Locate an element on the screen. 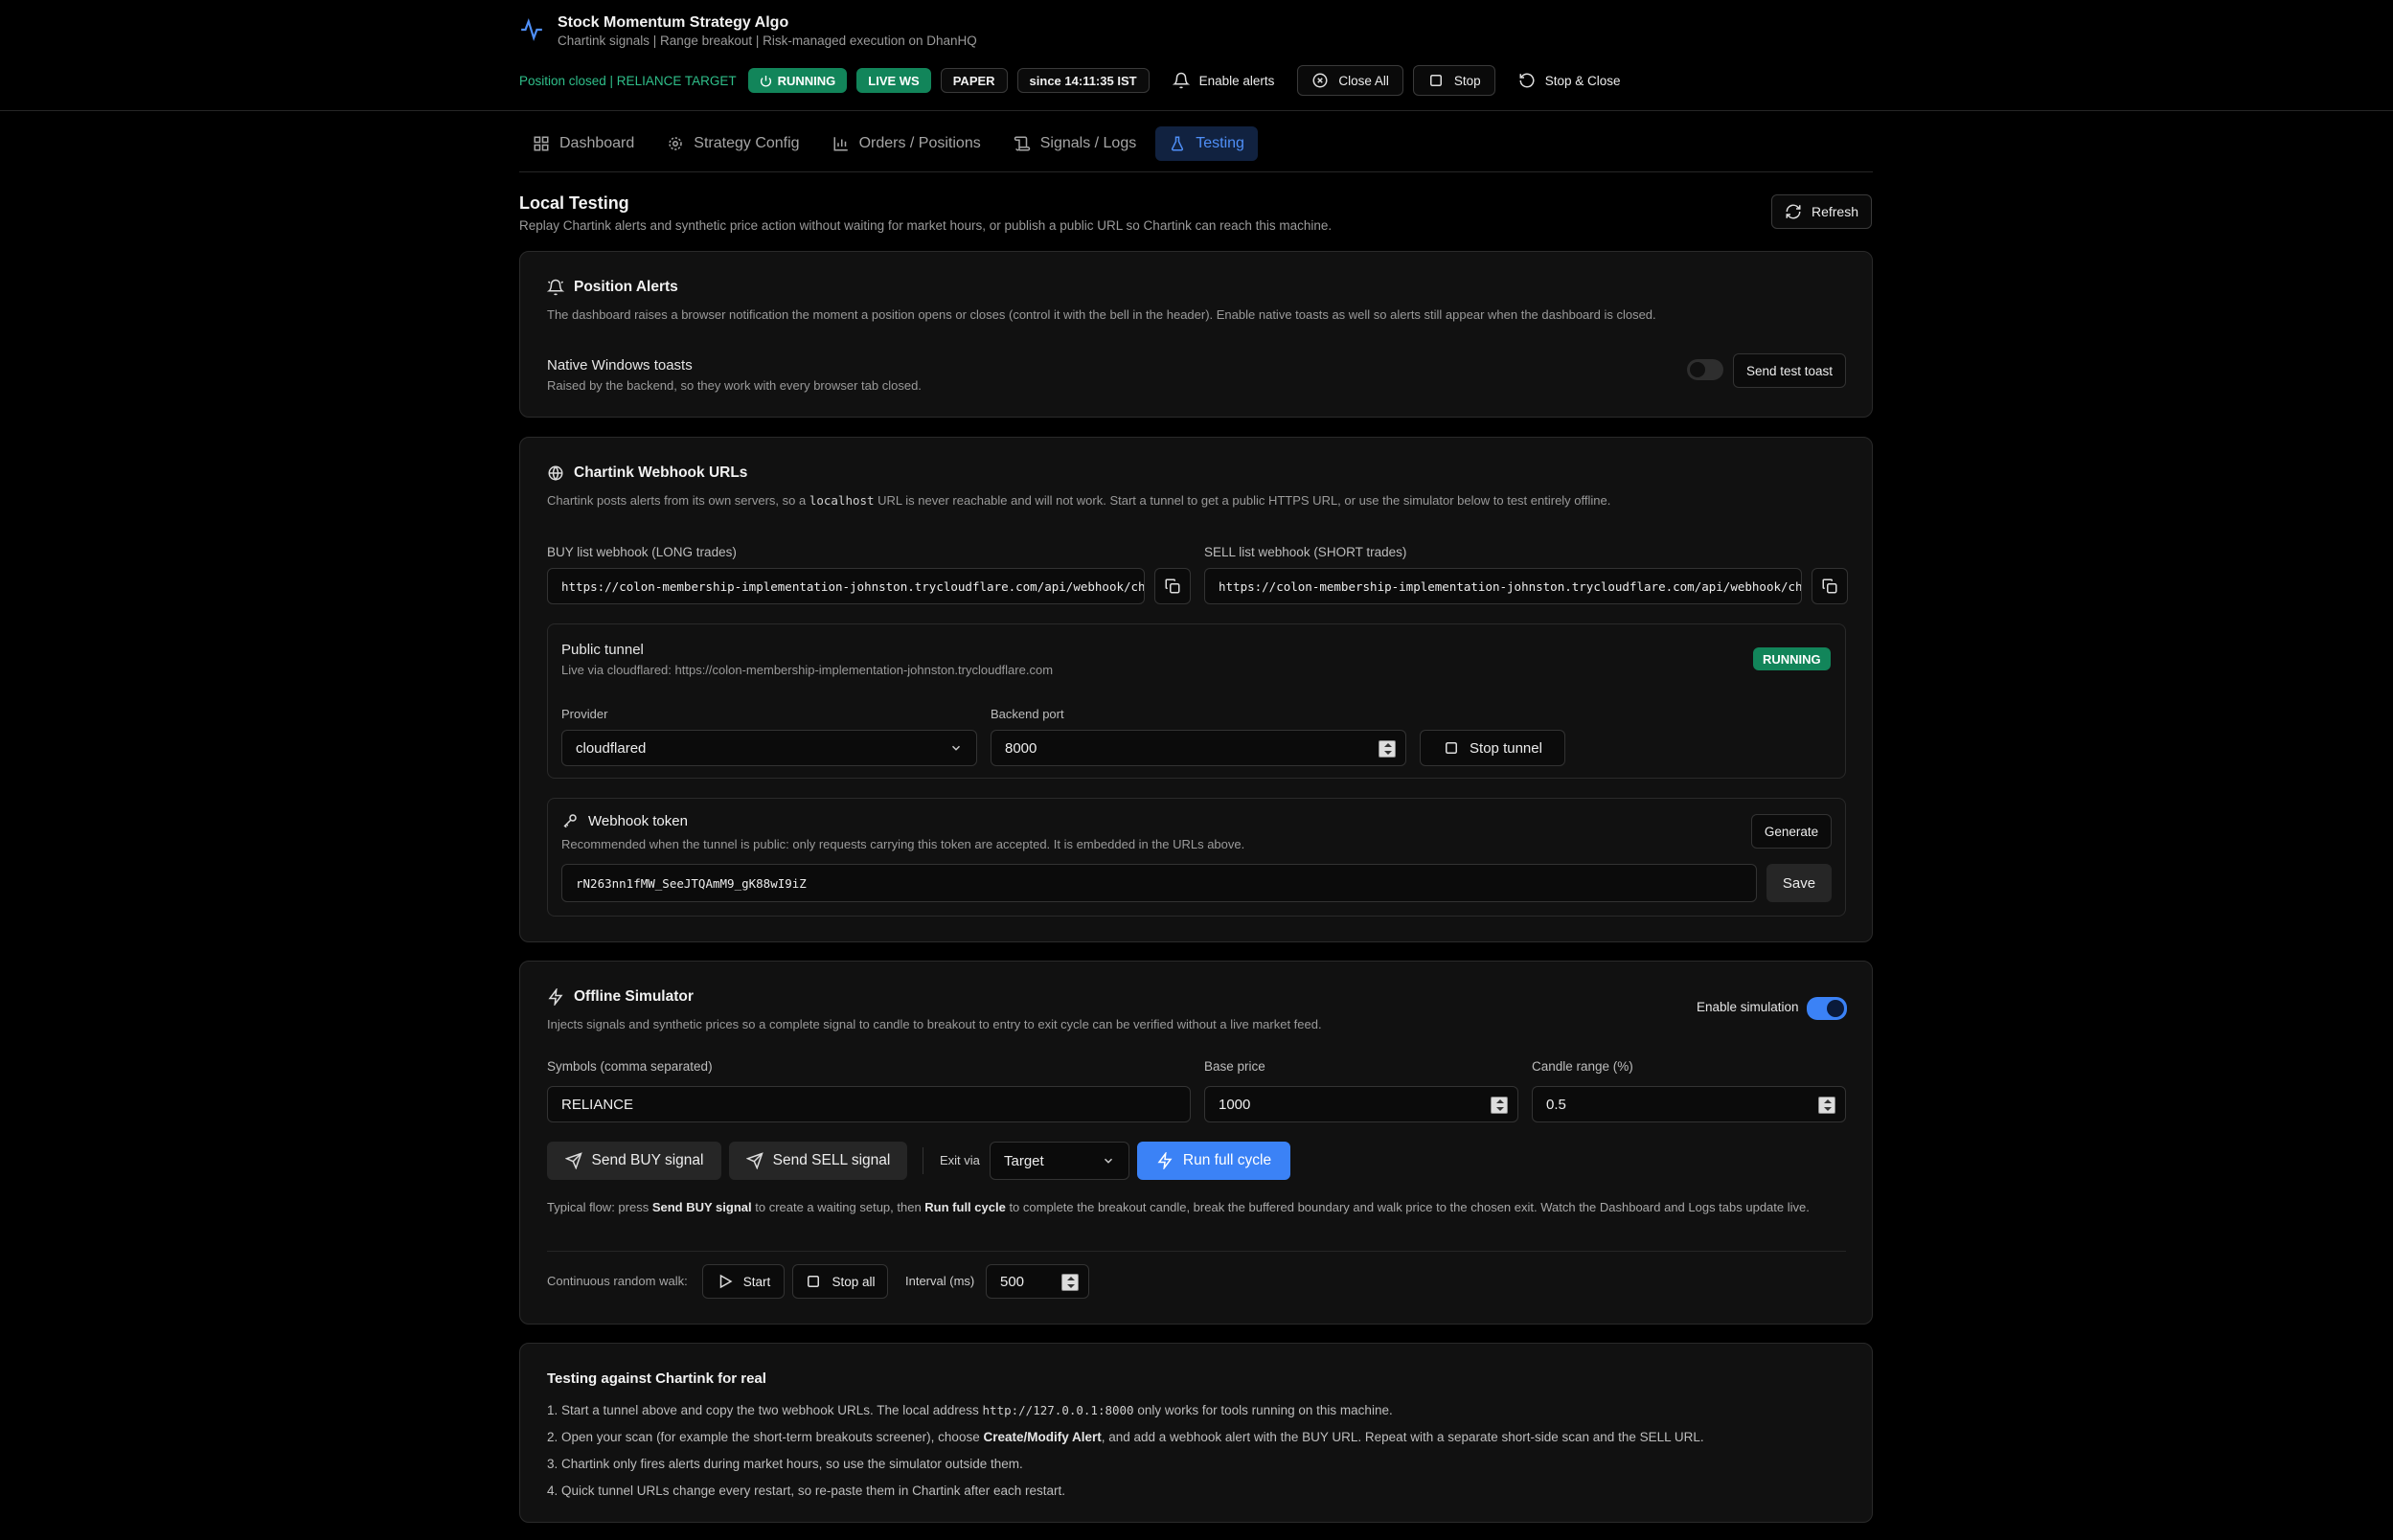  copy-buy-url-button is located at coordinates (1172, 586).